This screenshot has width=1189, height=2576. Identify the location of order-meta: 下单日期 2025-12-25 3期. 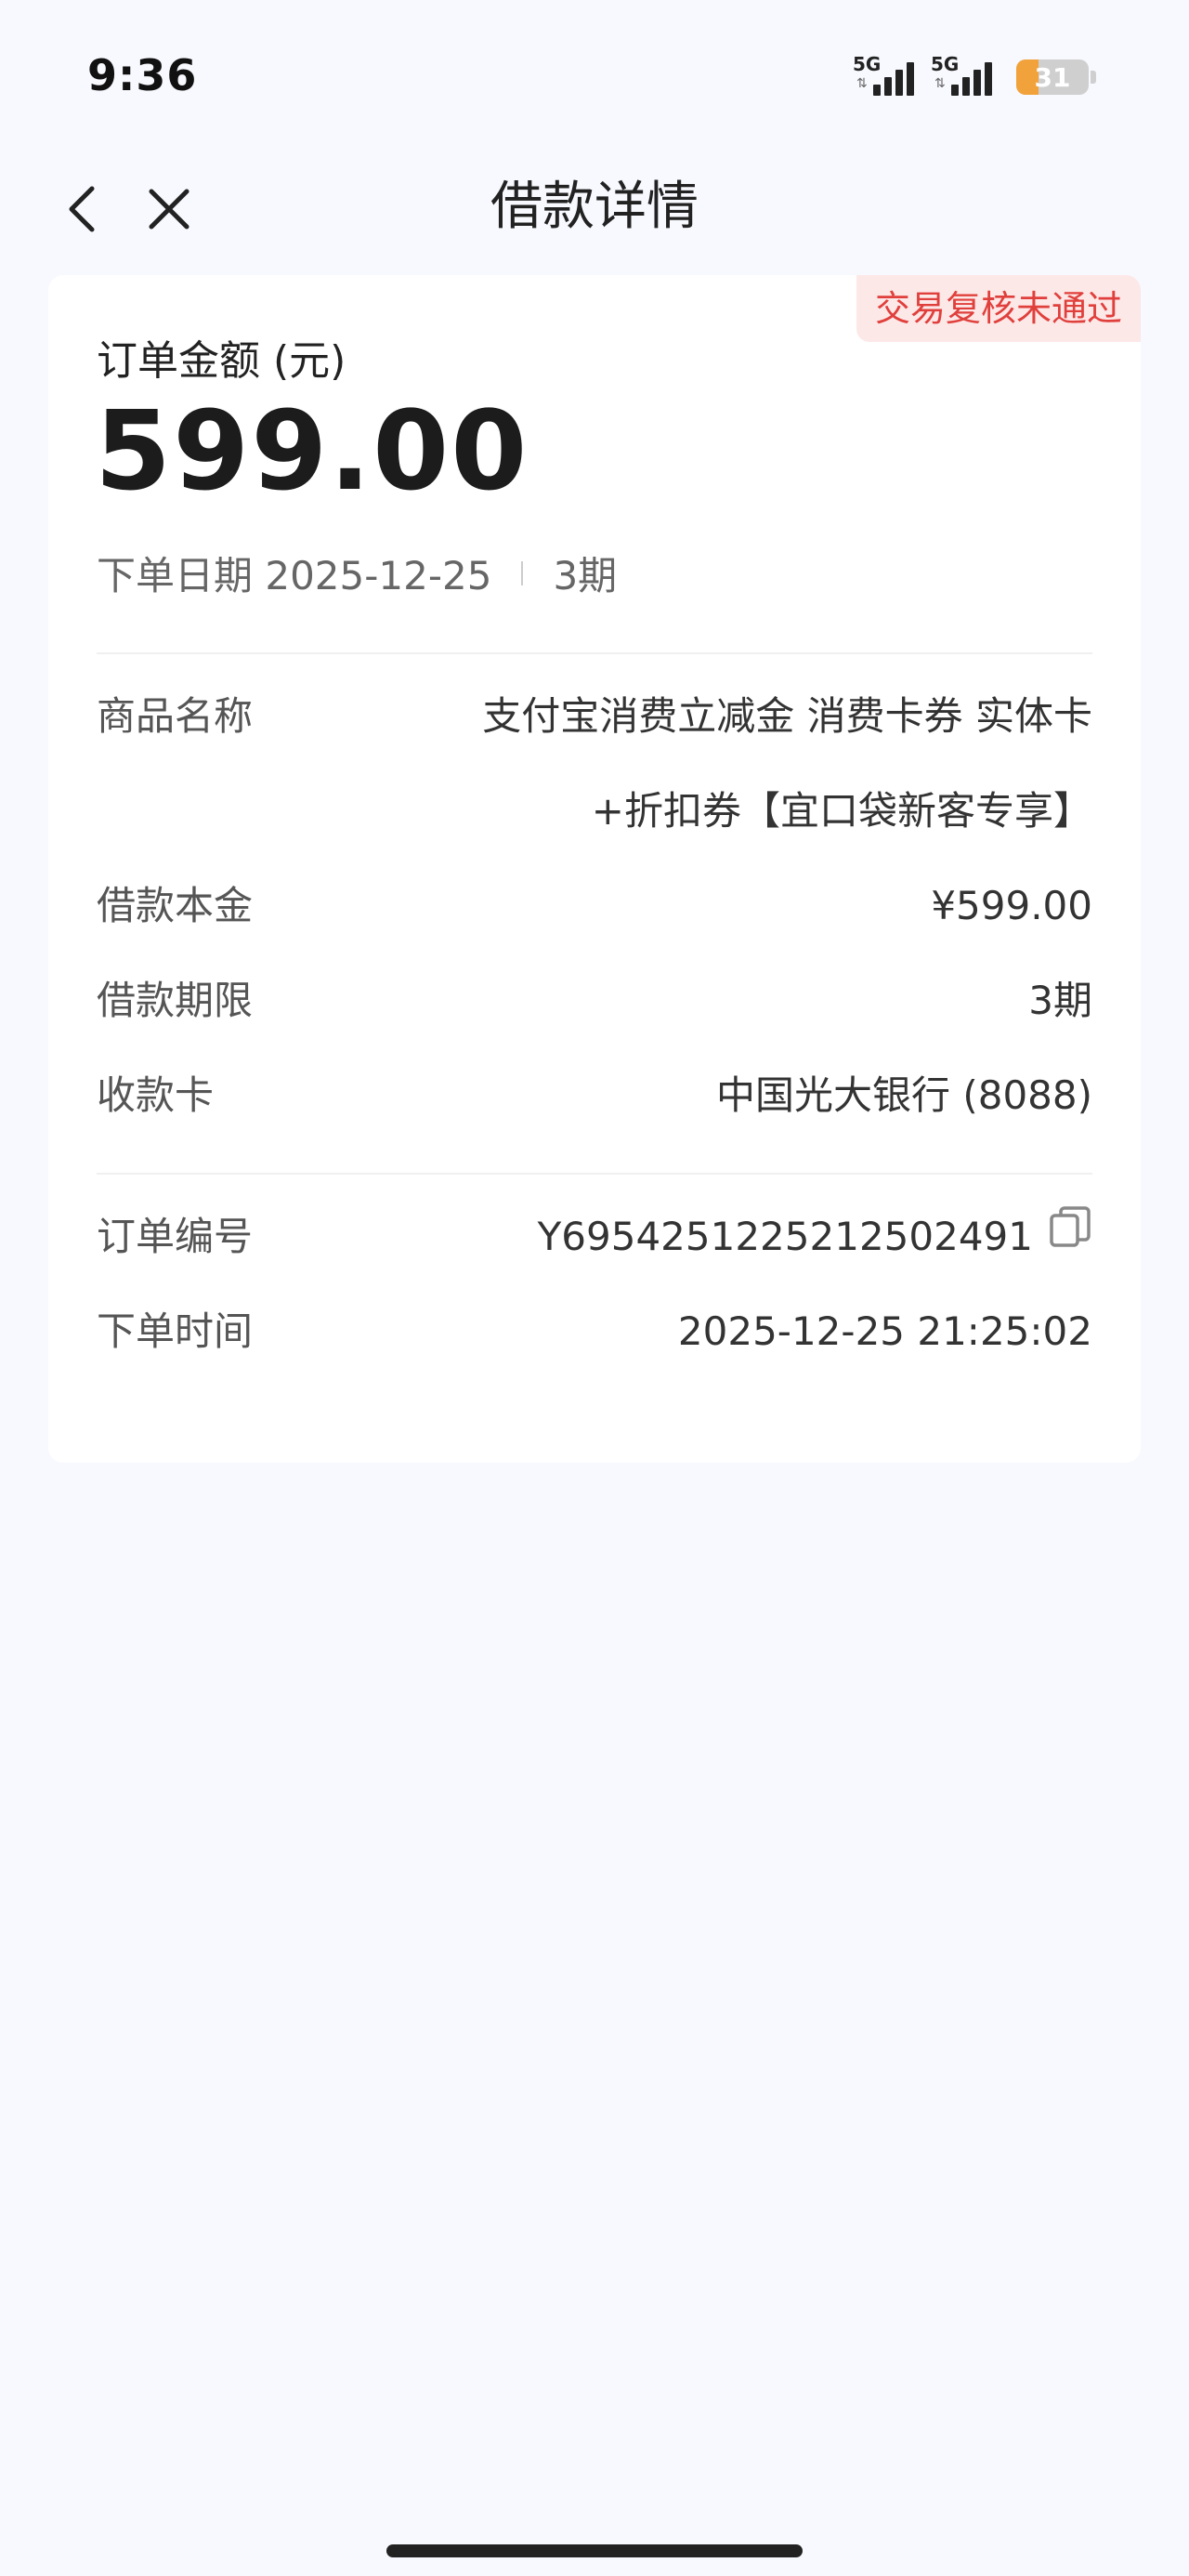
(357, 573).